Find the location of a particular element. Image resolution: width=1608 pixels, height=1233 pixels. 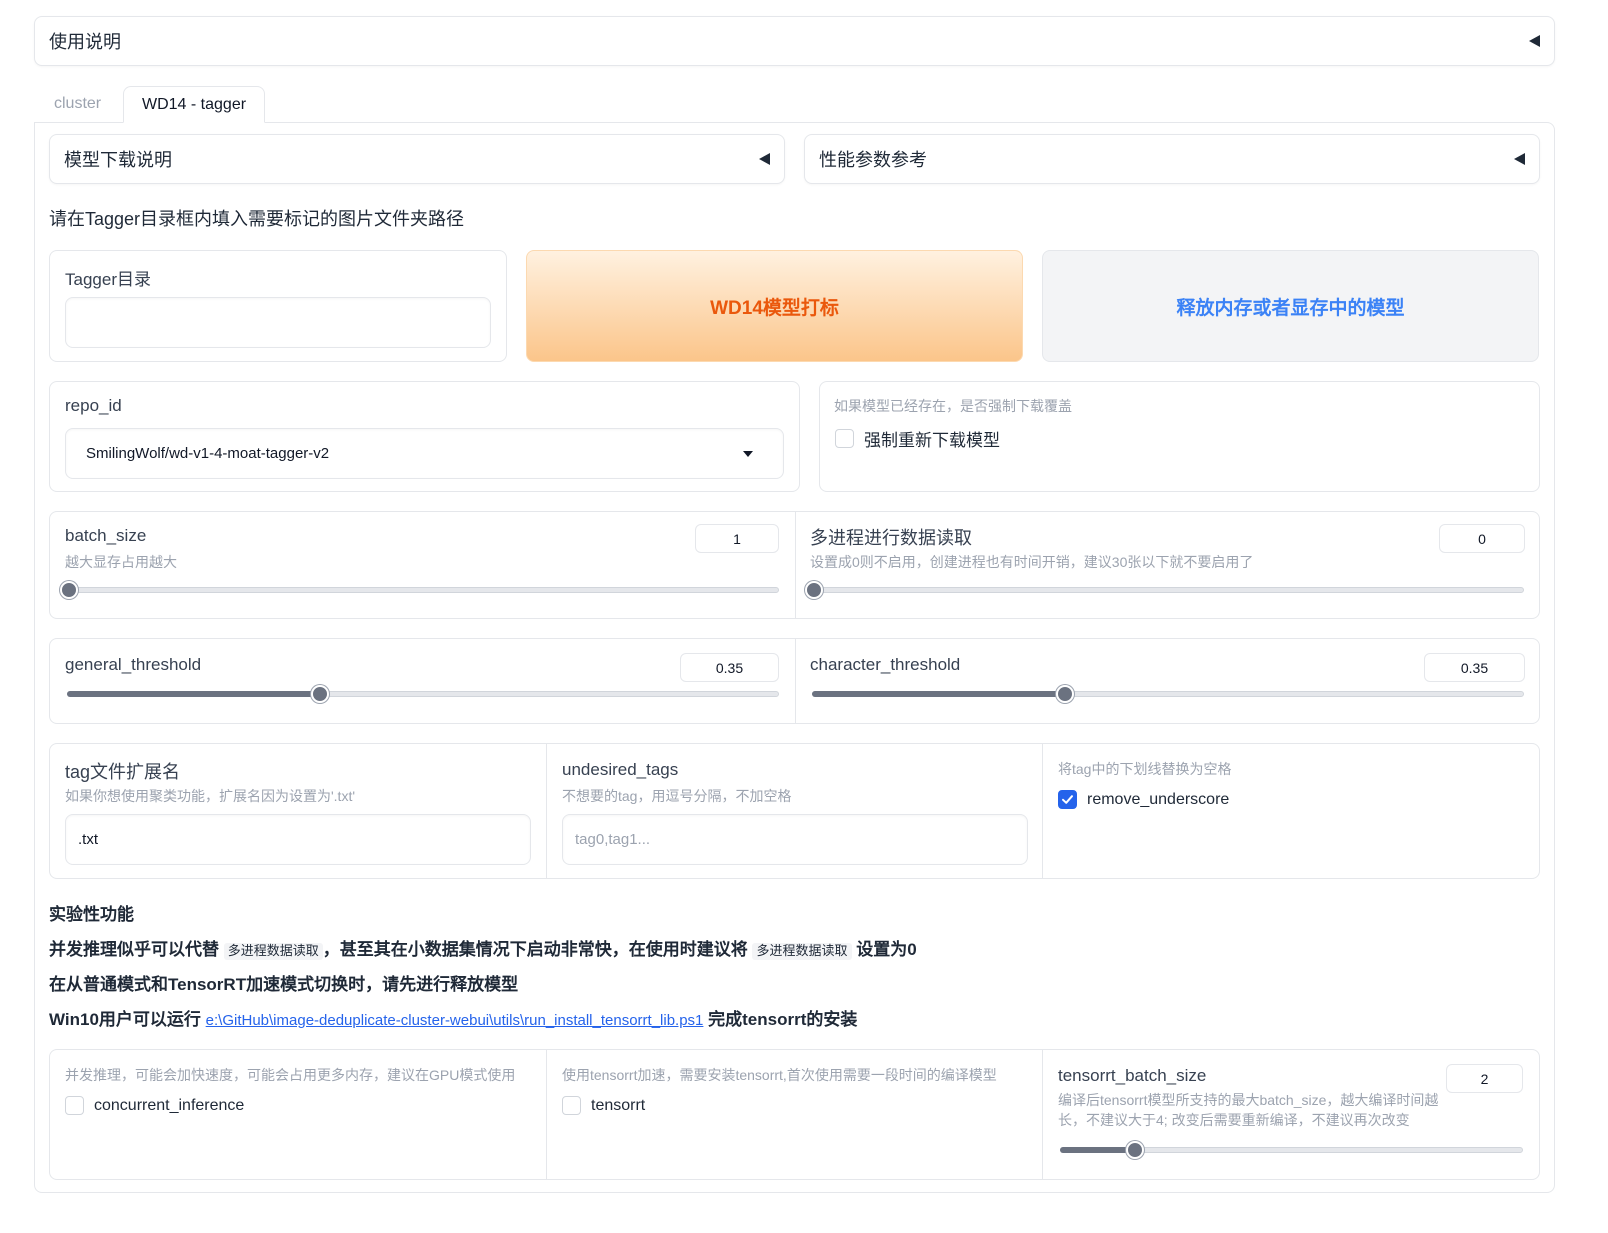

tensorrt-checkbox-row: tensorrt is located at coordinates (603, 1105).